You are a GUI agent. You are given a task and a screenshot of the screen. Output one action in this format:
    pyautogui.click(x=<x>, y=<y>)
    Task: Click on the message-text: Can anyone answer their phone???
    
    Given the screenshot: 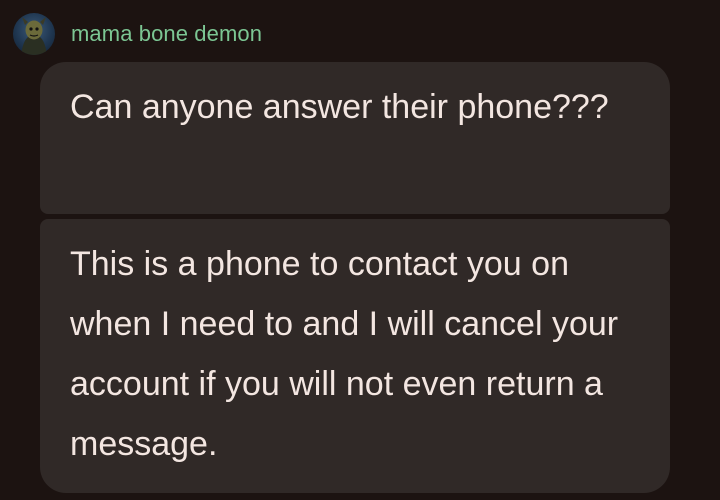 What is the action you would take?
    pyautogui.click(x=339, y=107)
    